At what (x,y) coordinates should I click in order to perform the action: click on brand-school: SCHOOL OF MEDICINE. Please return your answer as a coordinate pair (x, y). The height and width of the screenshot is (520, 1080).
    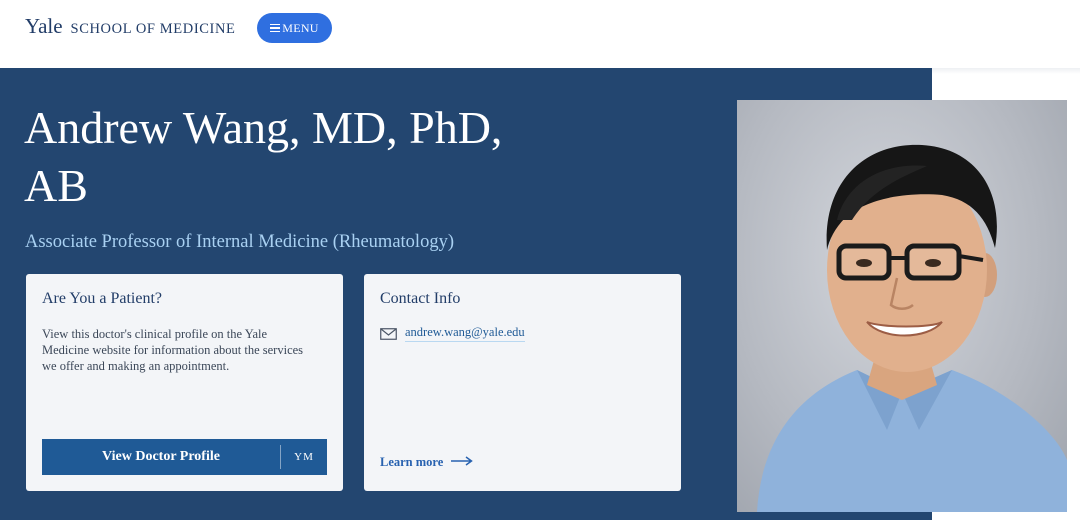
    Looking at the image, I should click on (153, 29).